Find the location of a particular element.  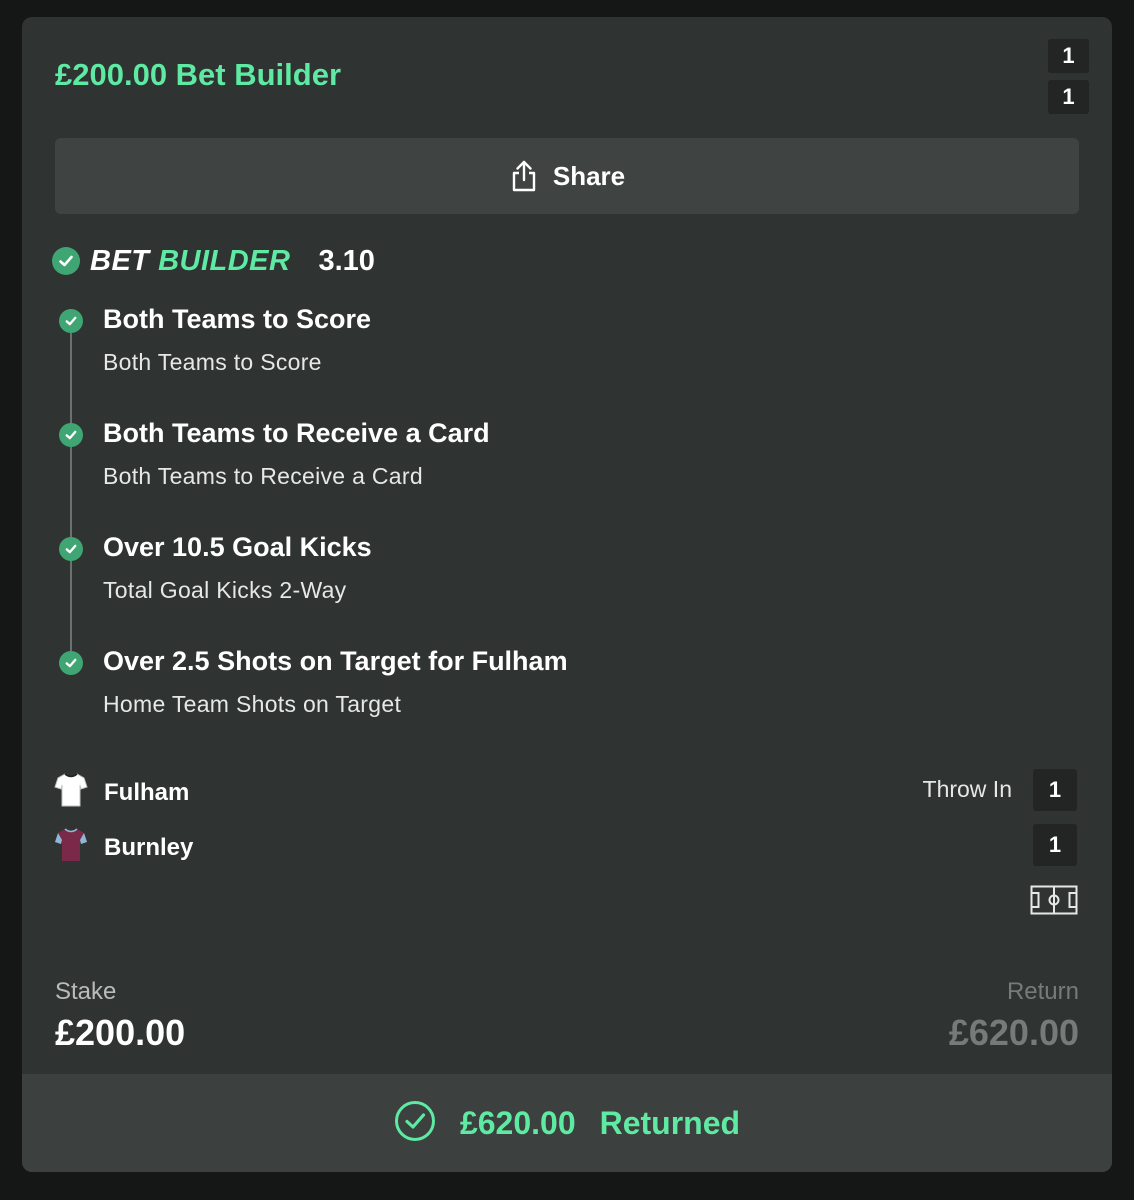

selection-title: Over 10.5 Goal Kicks is located at coordinates (237, 547).